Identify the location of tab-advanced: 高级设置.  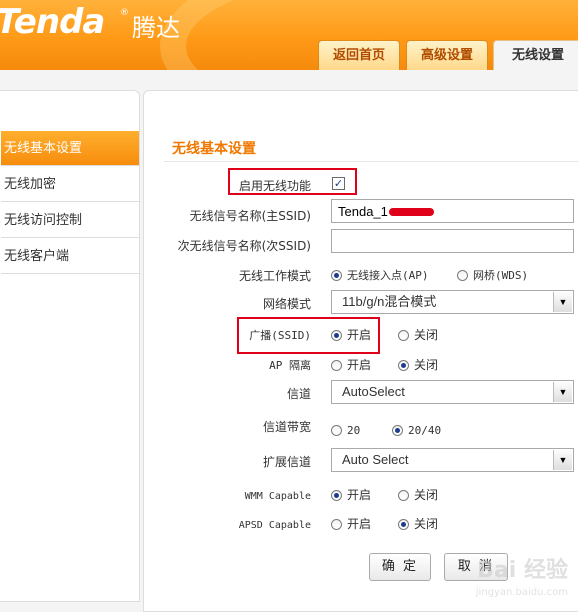
(447, 55).